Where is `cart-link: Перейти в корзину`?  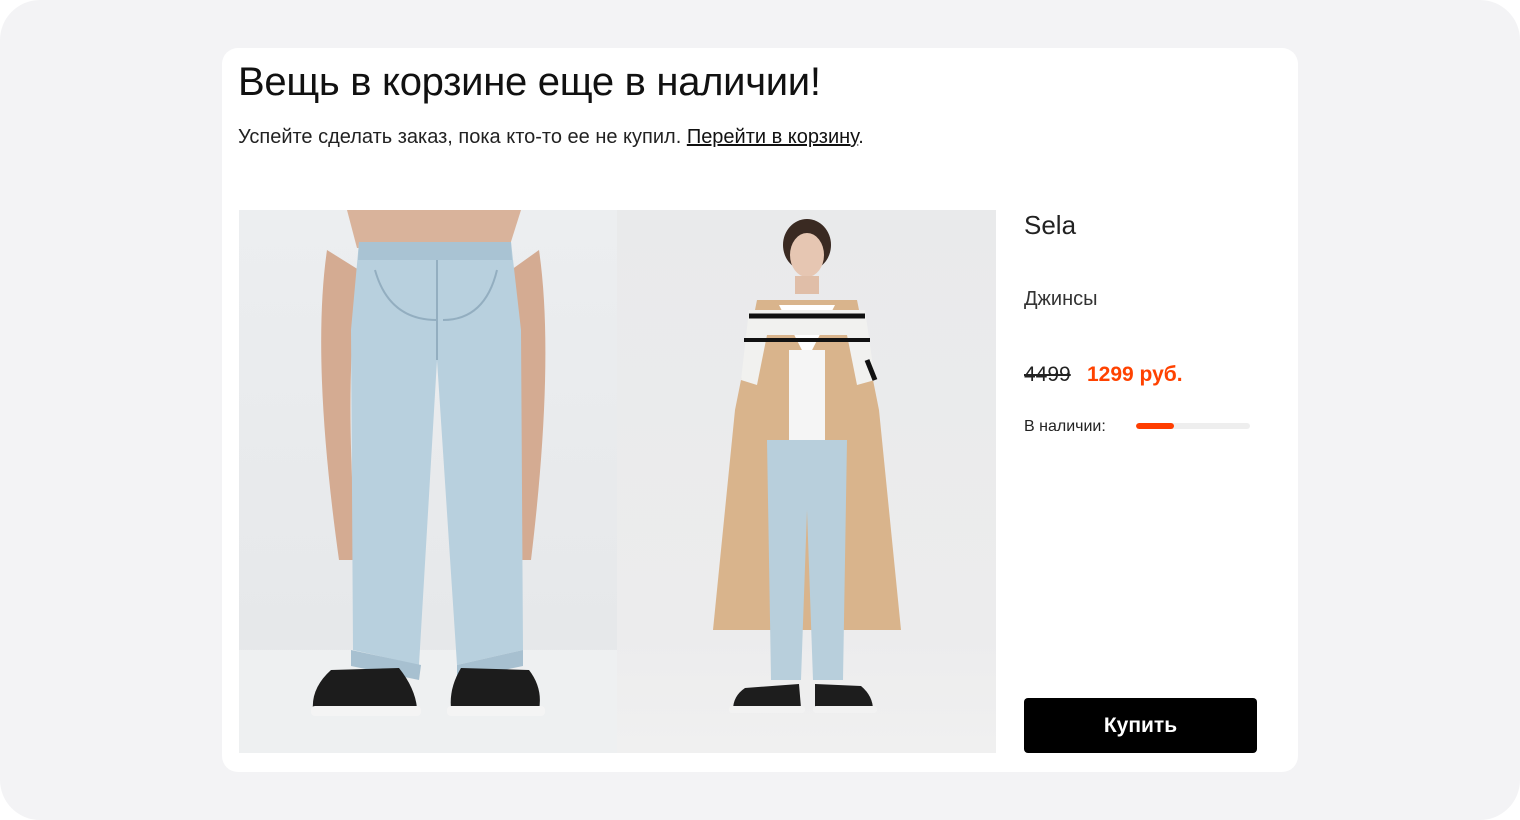 cart-link: Перейти в корзину is located at coordinates (772, 137).